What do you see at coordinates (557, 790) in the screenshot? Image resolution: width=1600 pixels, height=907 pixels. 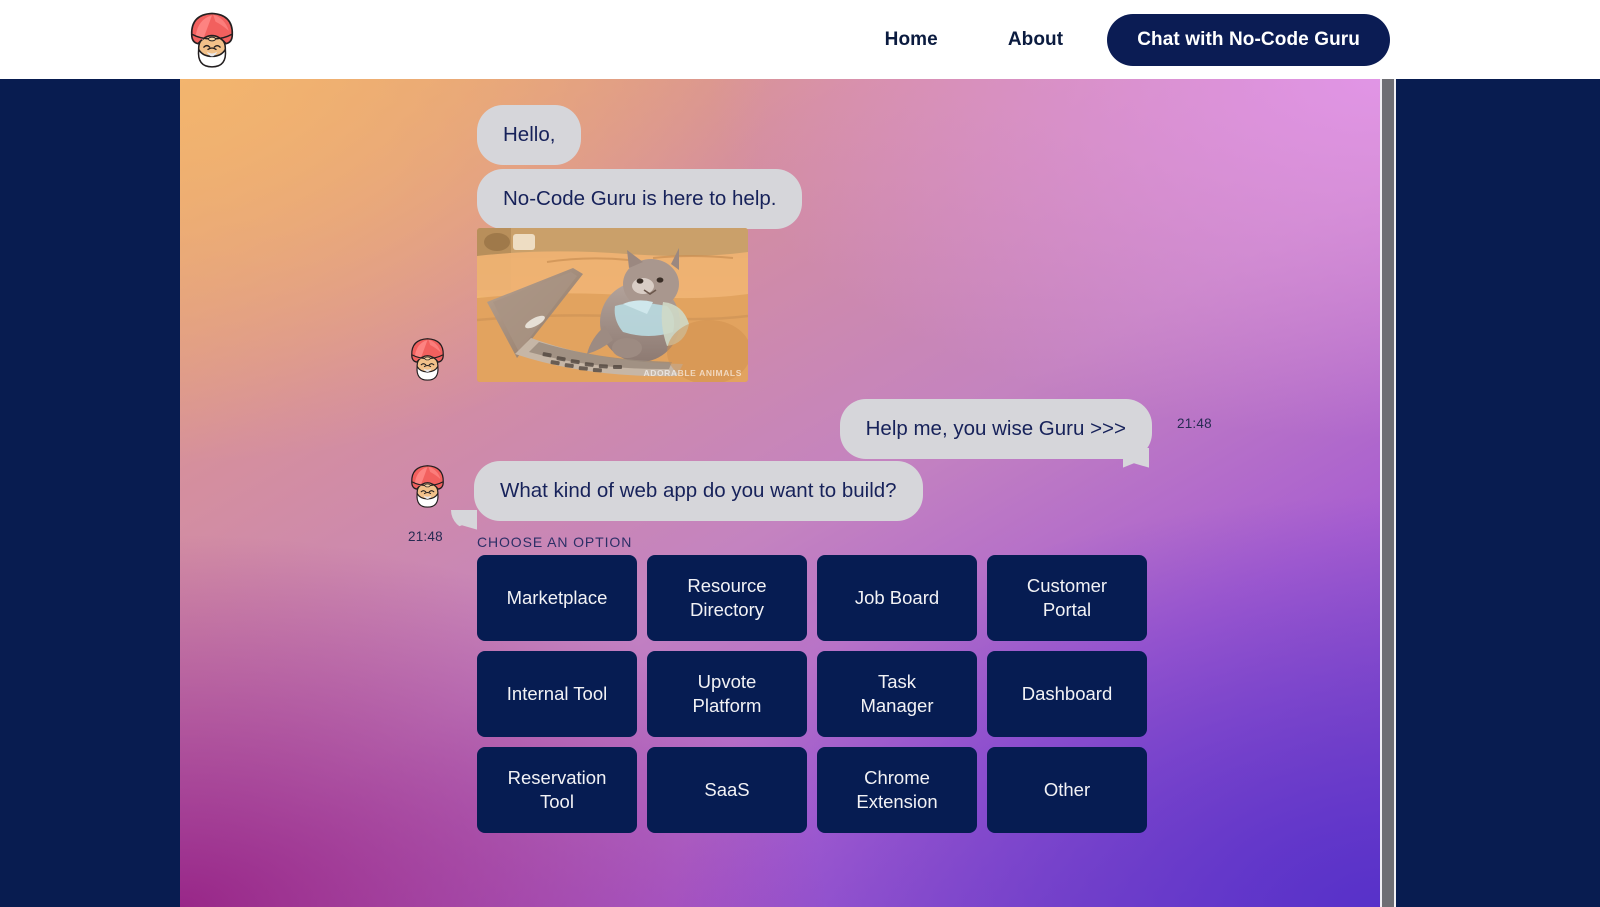 I see `option-reservation-tool: Reservation Tool` at bounding box center [557, 790].